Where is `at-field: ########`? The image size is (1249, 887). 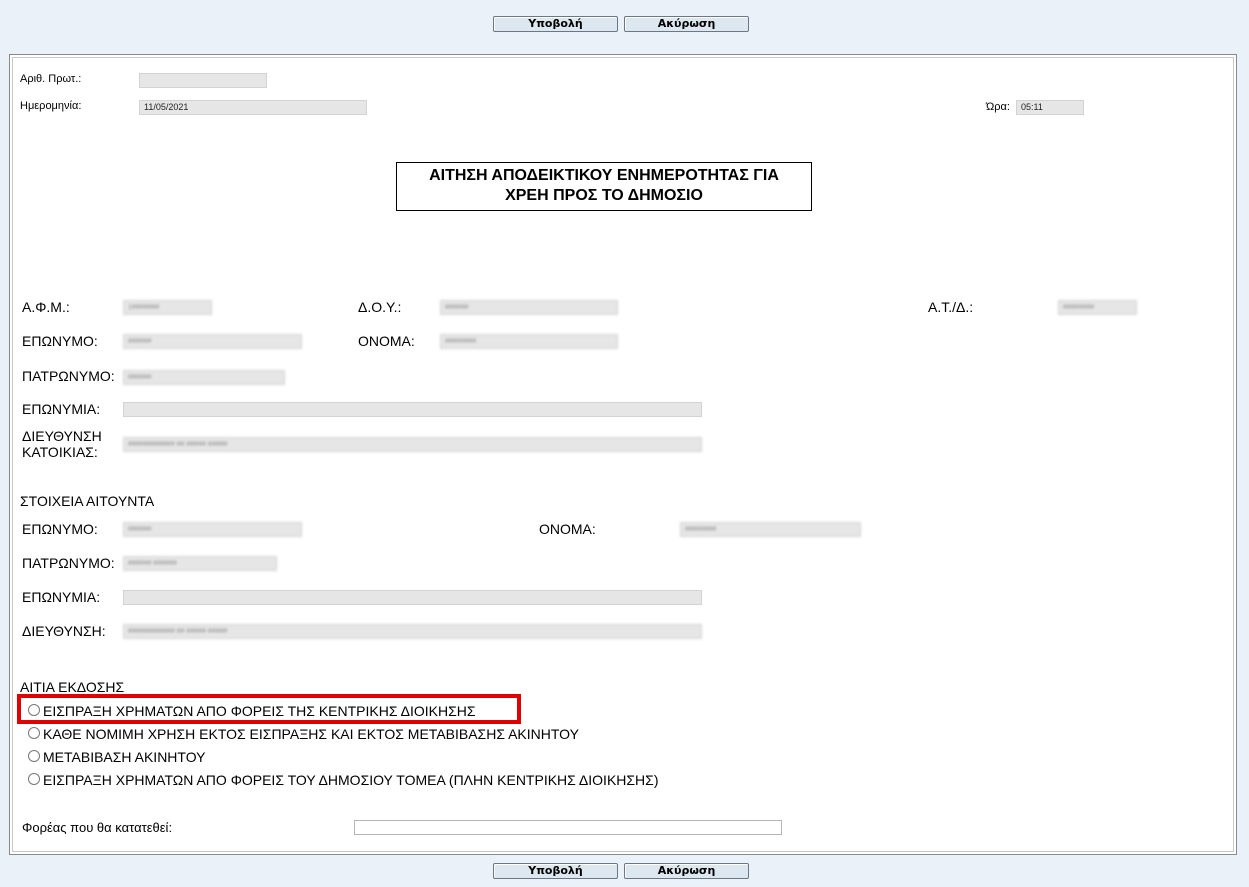
at-field: ######## is located at coordinates (1097, 307).